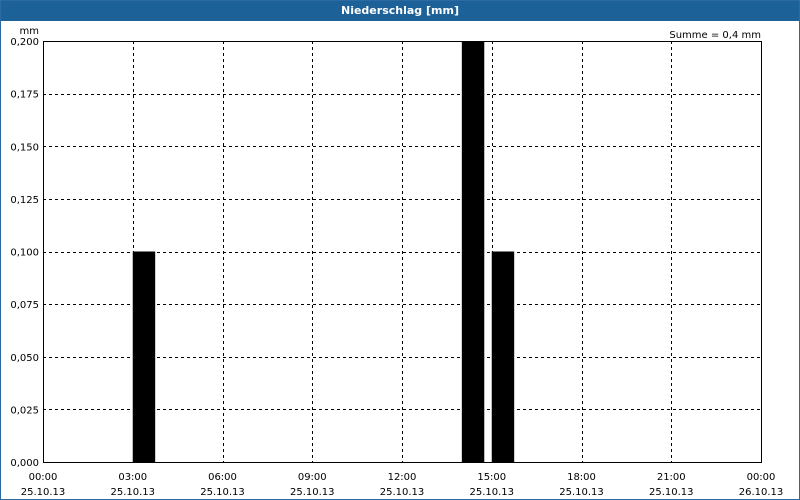  Describe the element at coordinates (24, 200) in the screenshot. I see `y-tick-label: 0,125` at that location.